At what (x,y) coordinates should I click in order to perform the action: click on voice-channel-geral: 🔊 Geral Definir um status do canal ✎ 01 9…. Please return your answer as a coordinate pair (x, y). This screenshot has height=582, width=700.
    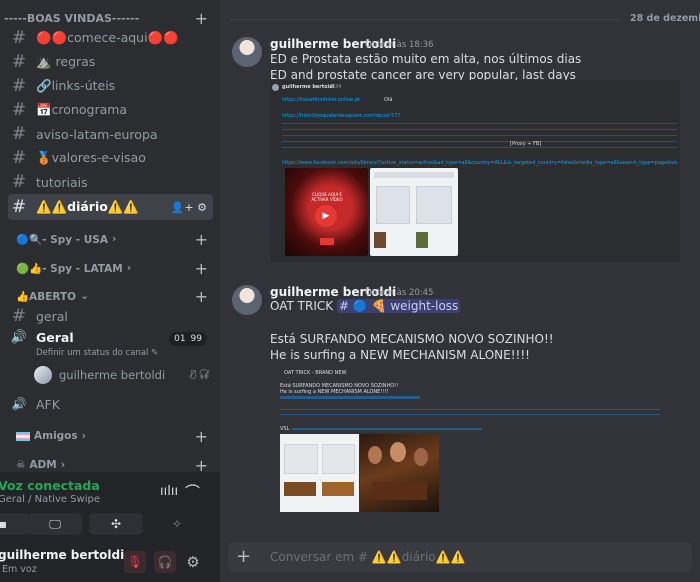
    Looking at the image, I should click on (110, 345).